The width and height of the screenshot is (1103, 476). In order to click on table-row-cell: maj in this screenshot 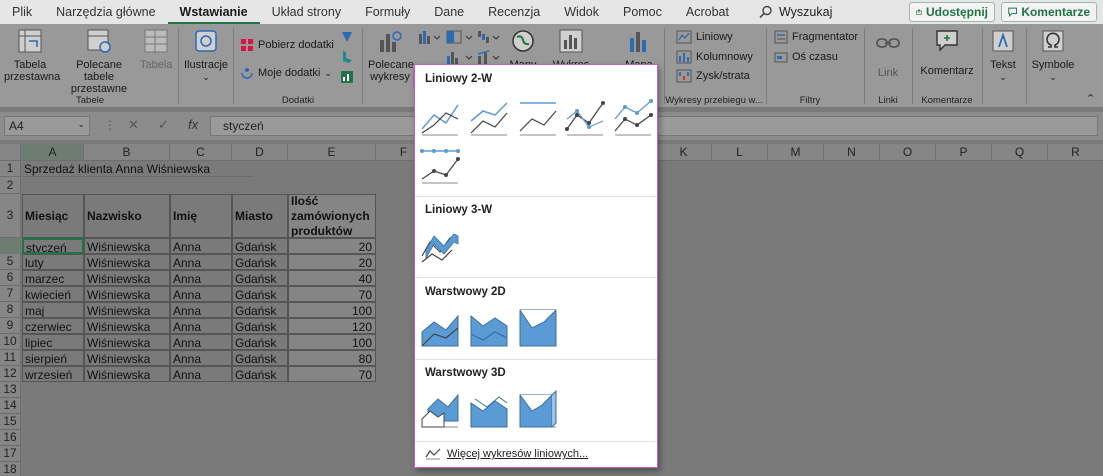, I will do `click(53, 310)`.